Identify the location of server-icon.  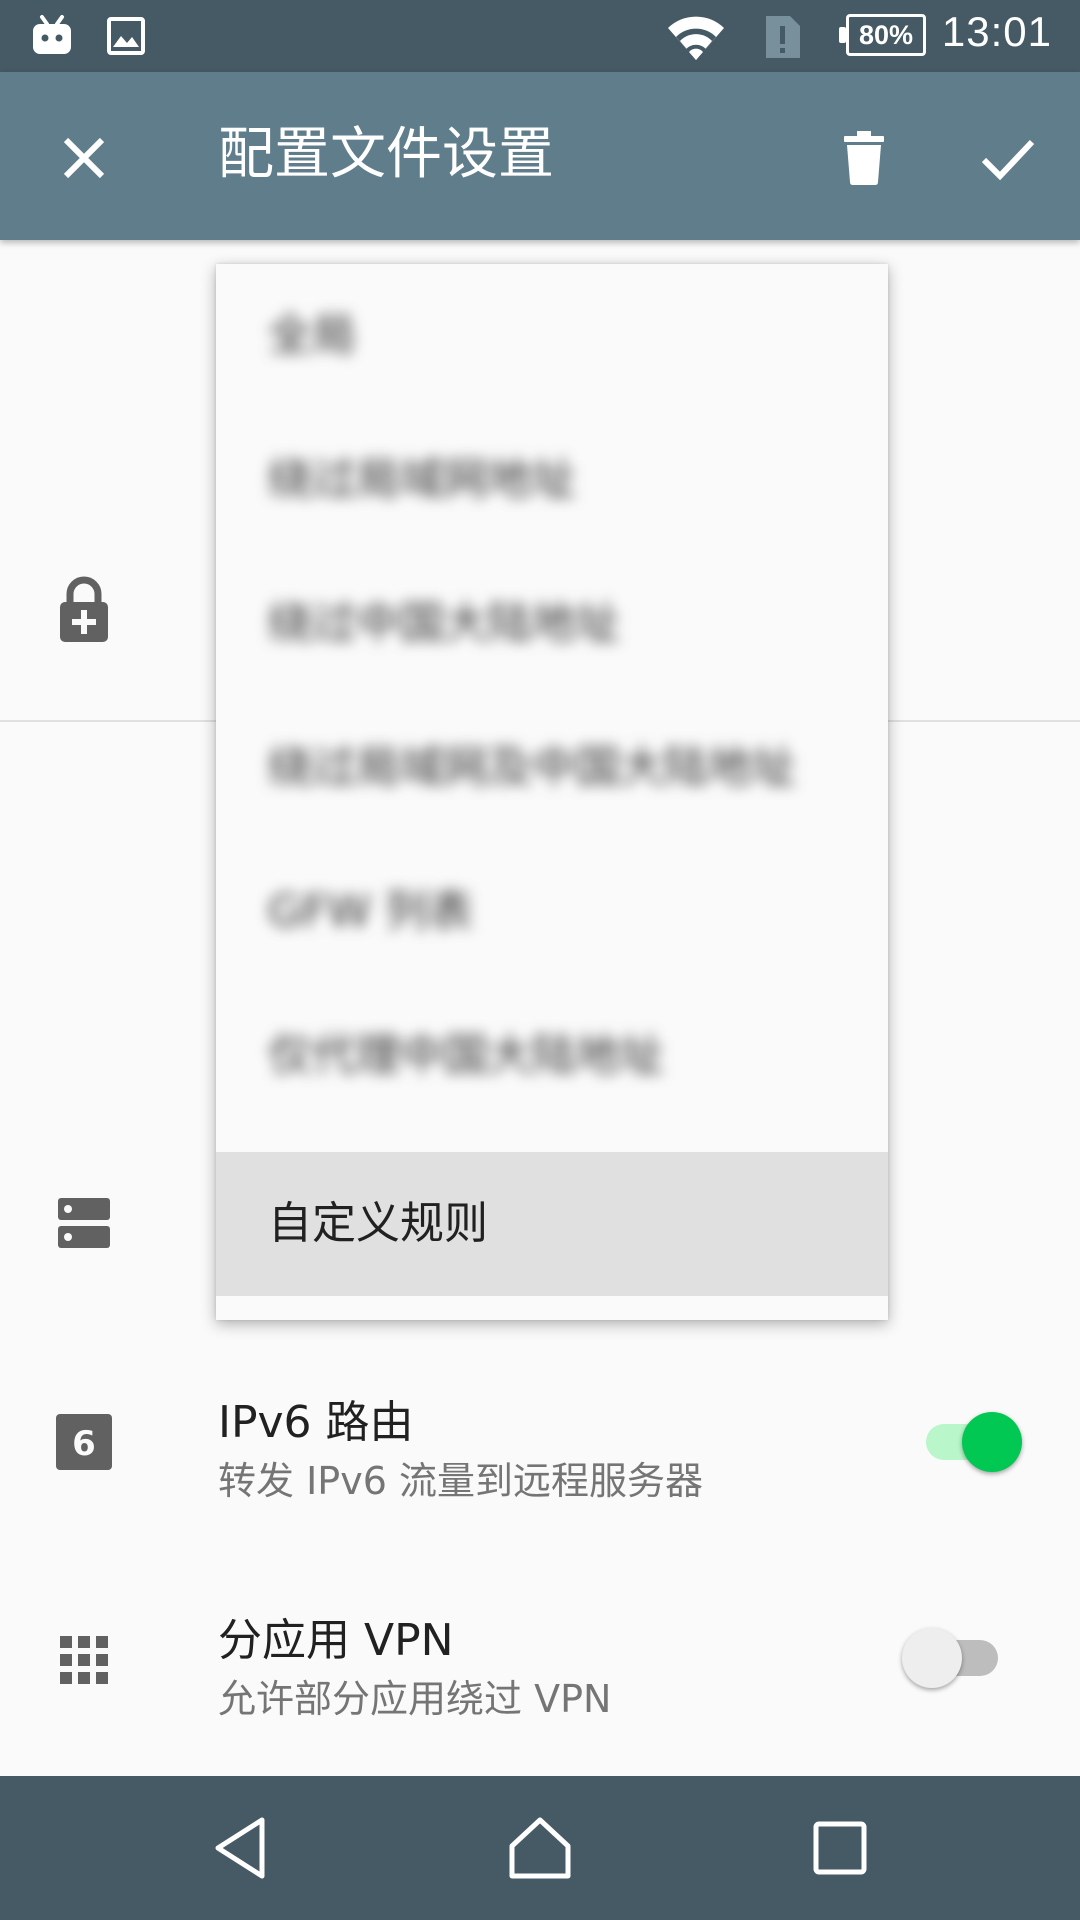
(84, 1226).